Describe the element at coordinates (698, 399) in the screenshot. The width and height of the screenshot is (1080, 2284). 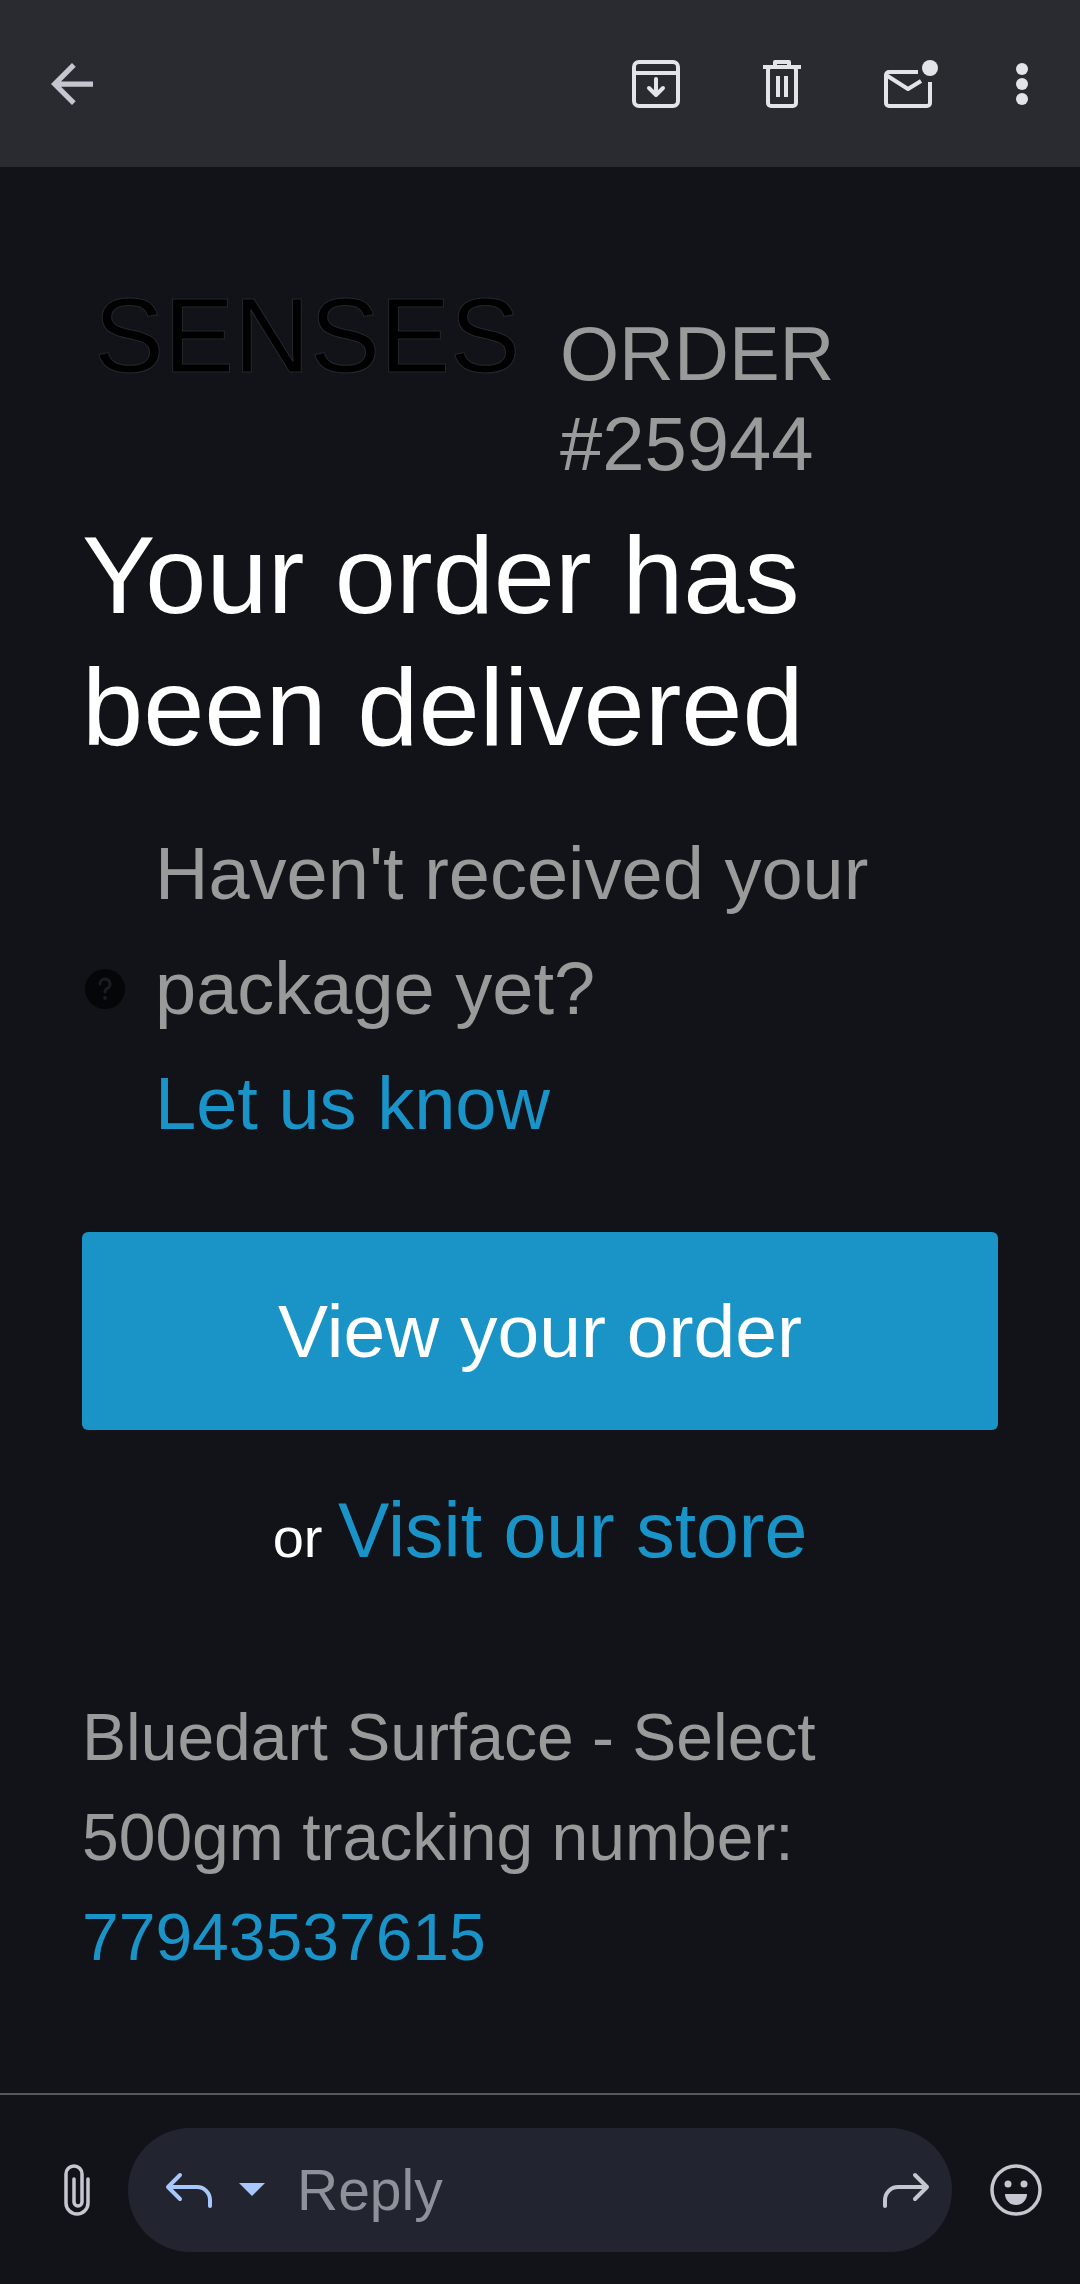
I see `order-number: ORDER #25944` at that location.